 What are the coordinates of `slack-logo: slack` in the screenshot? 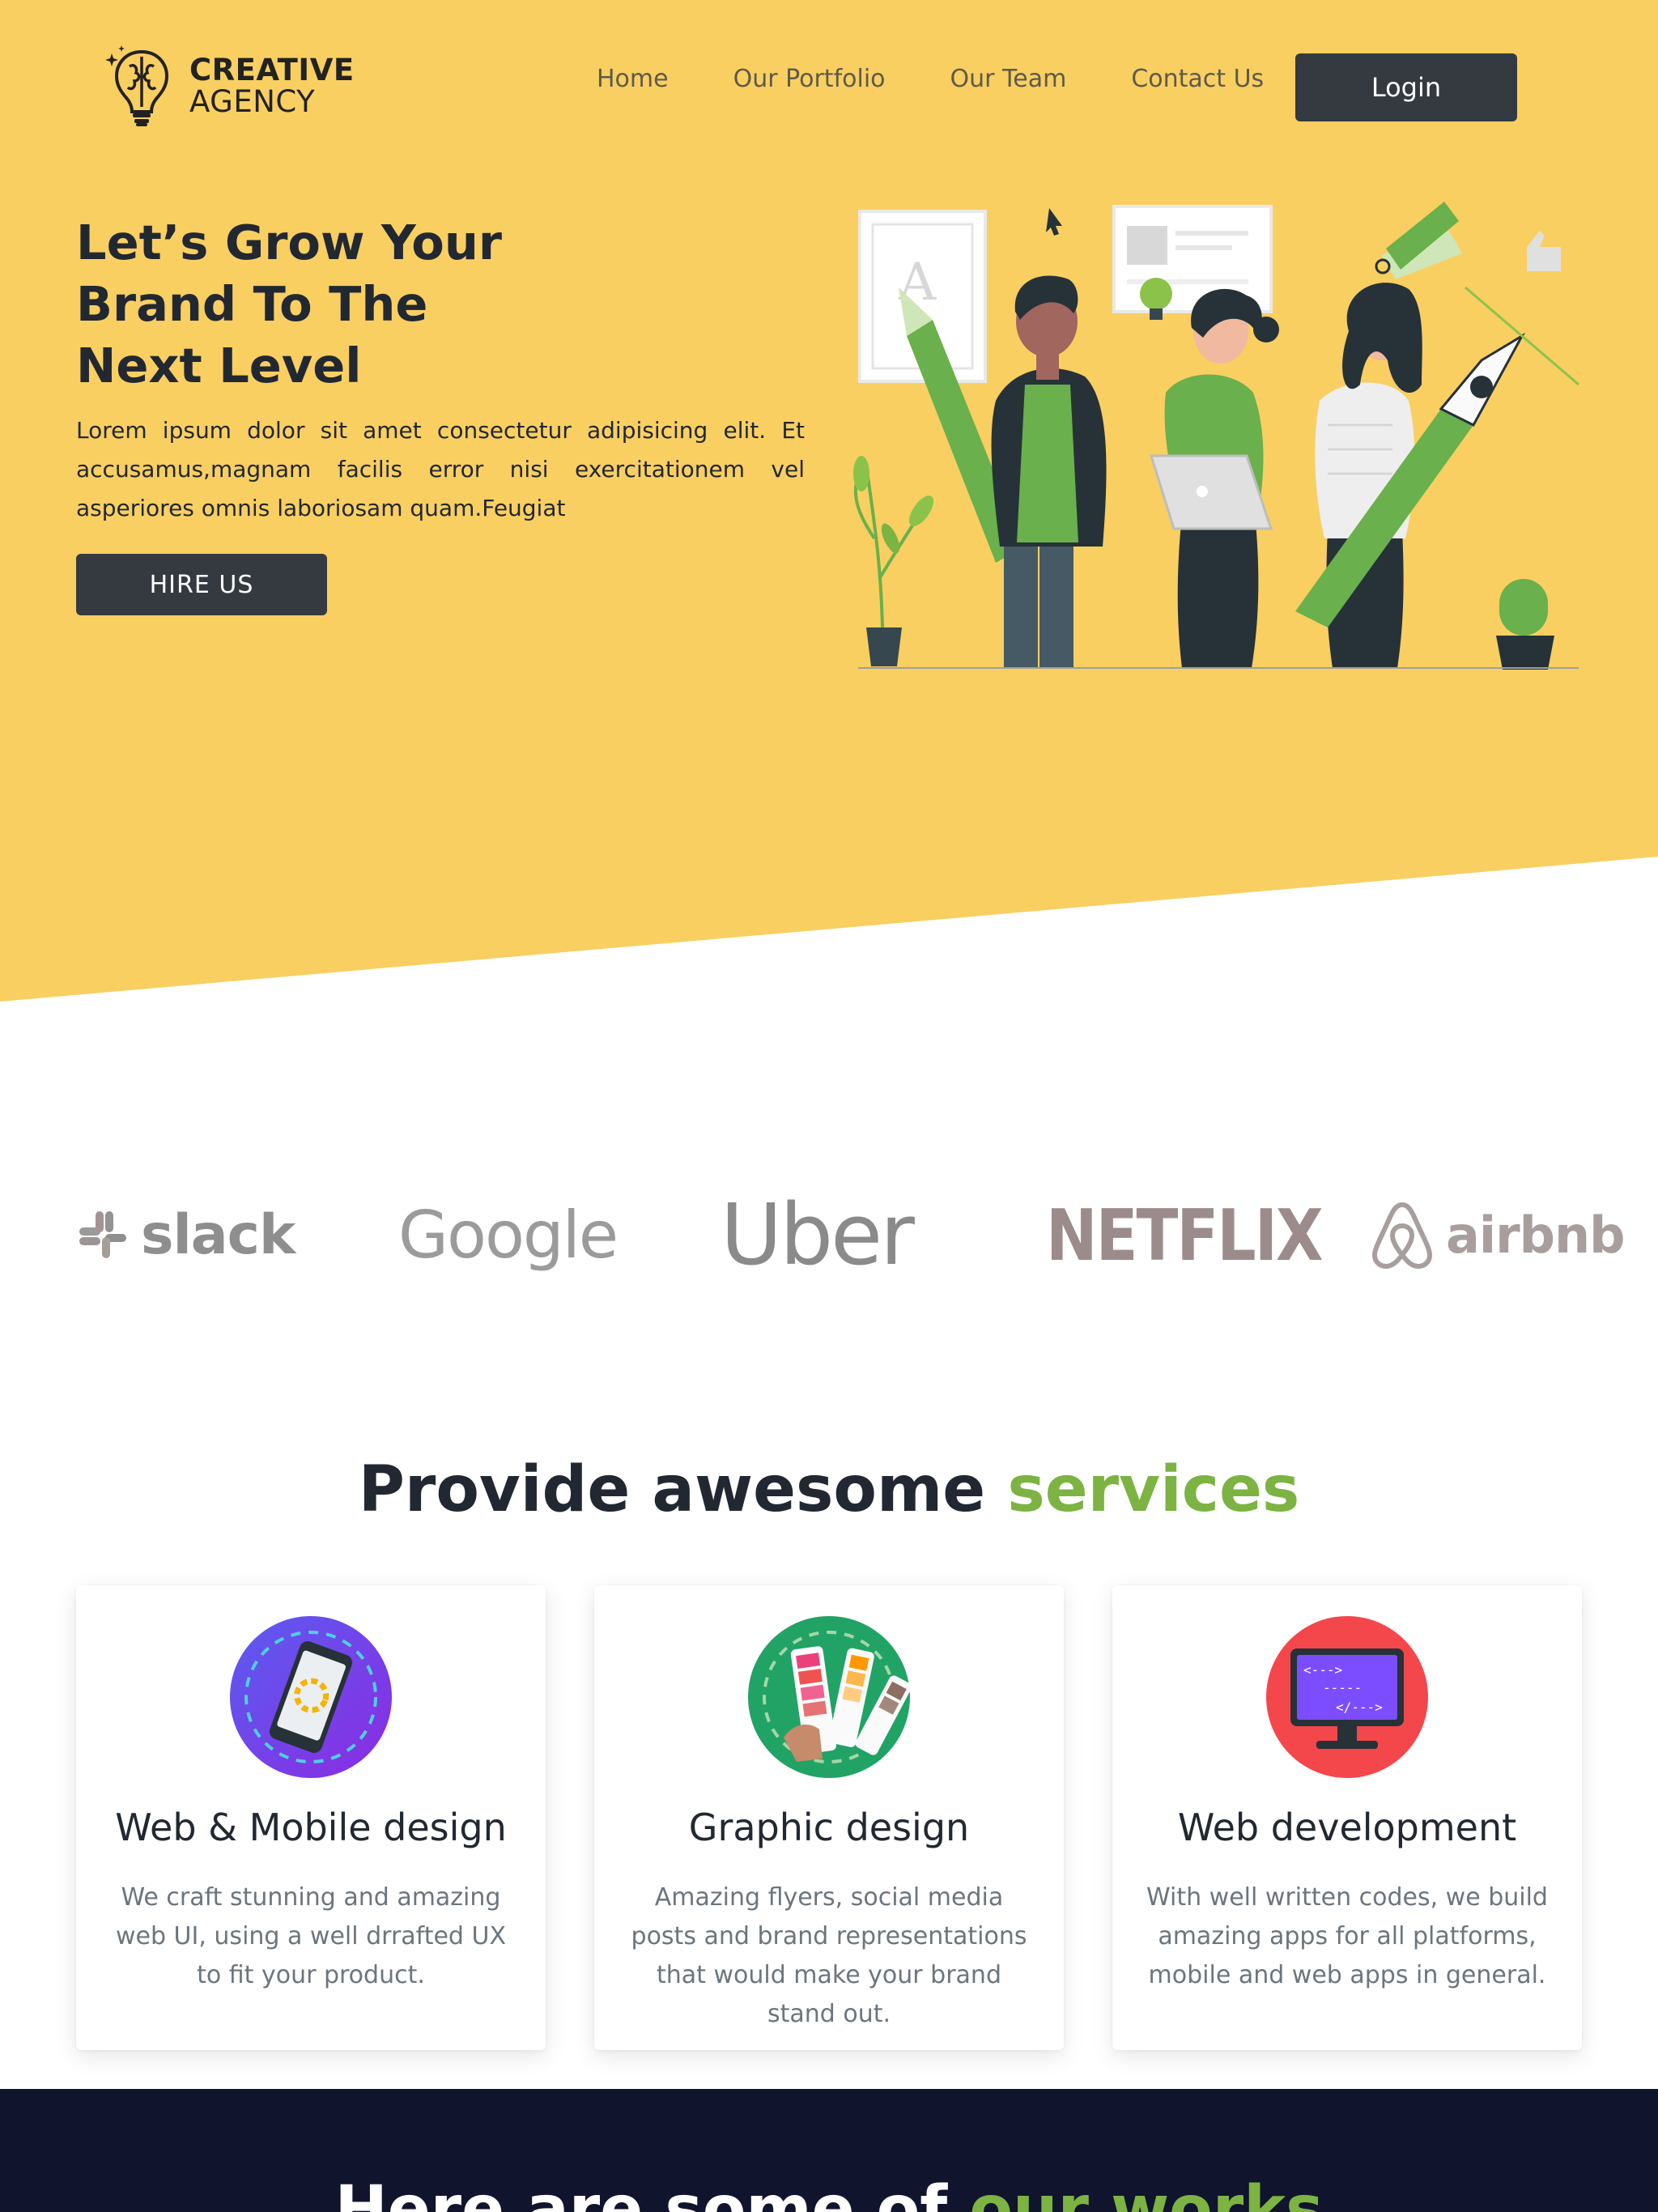 It's located at (185, 1235).